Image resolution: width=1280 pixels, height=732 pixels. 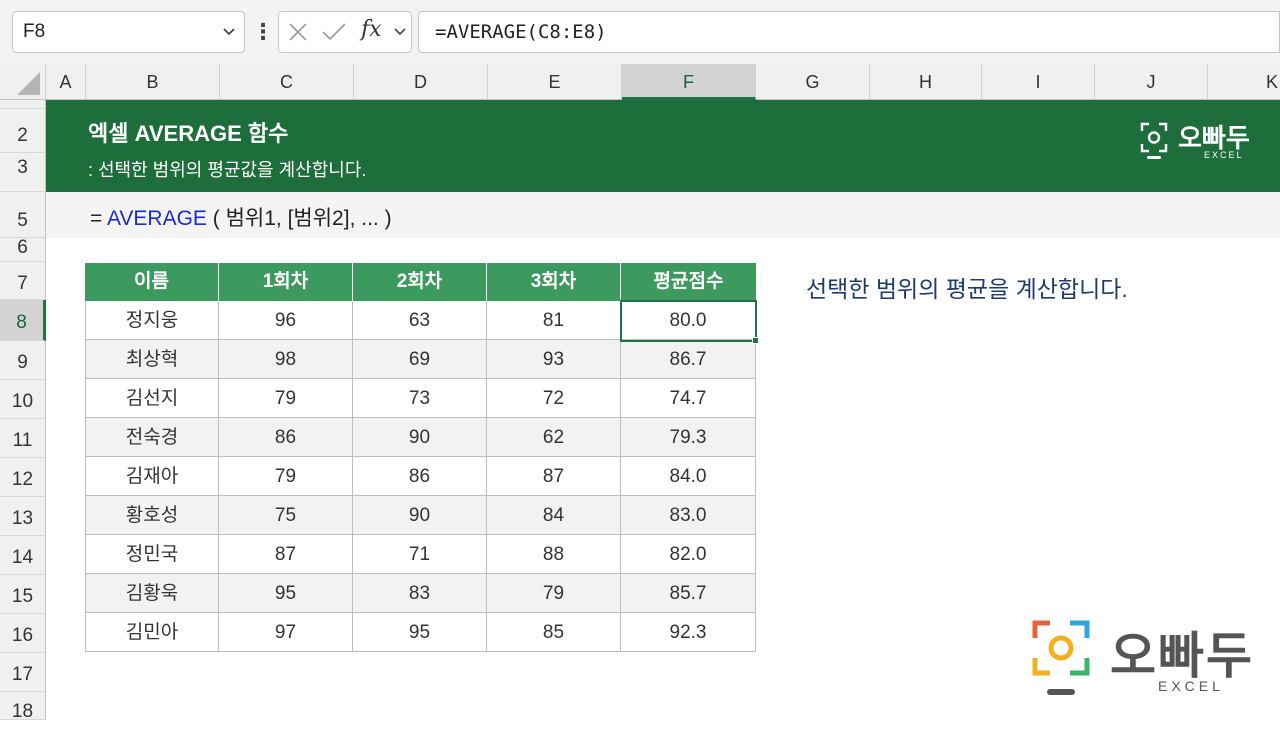 I want to click on brand-sub-large: EXCEL, so click(x=1191, y=686).